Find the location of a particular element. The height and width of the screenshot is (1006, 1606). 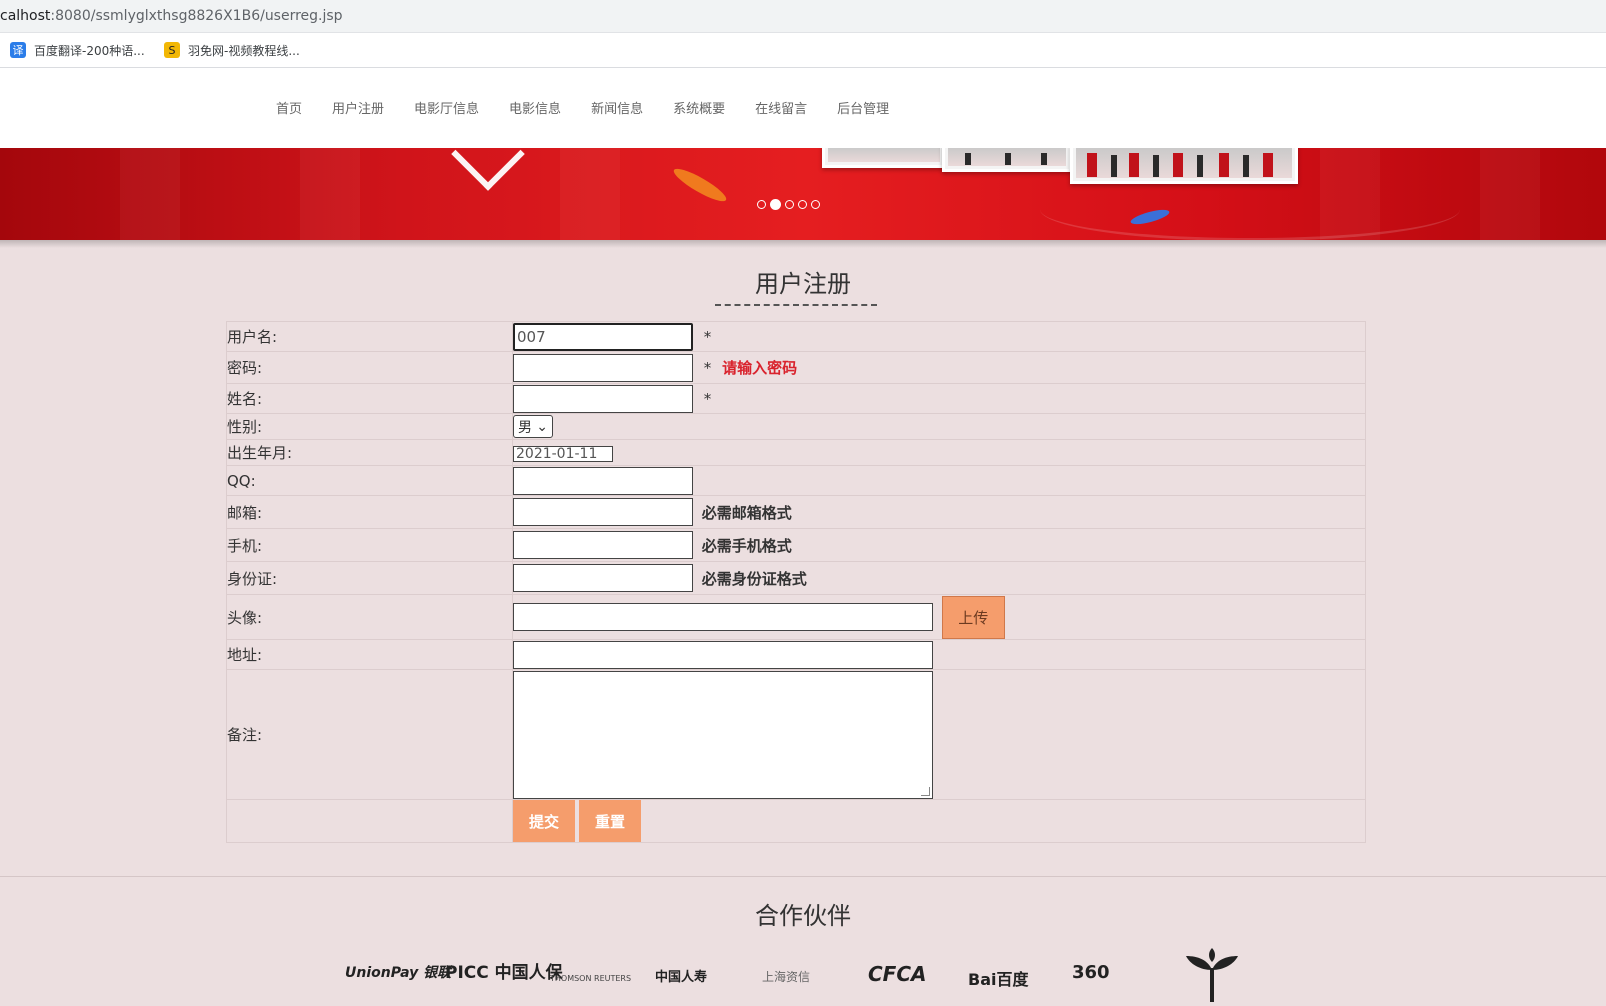

main-nav: 首页 用户注册 电影厅信息 电影信息 新闻信息 系统概要 在线留言 后台管理 is located at coordinates (597, 107).